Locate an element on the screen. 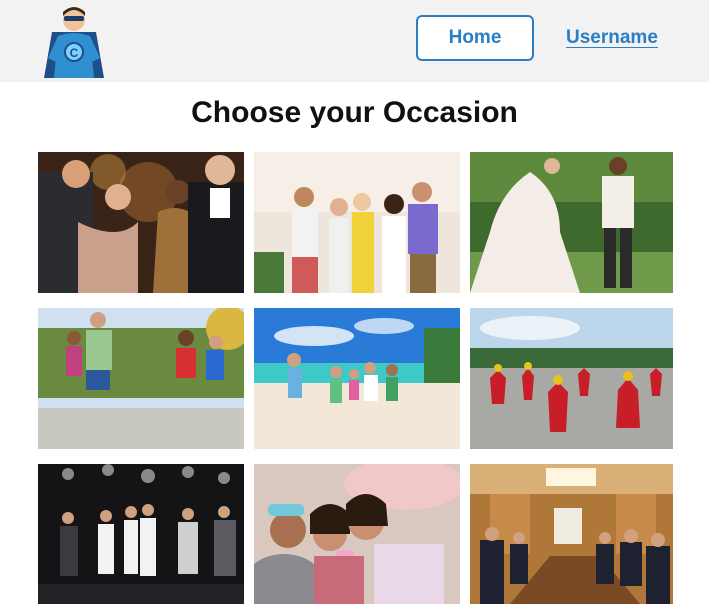 The width and height of the screenshot is (709, 608). traditional-dance-photo is located at coordinates (571, 378).